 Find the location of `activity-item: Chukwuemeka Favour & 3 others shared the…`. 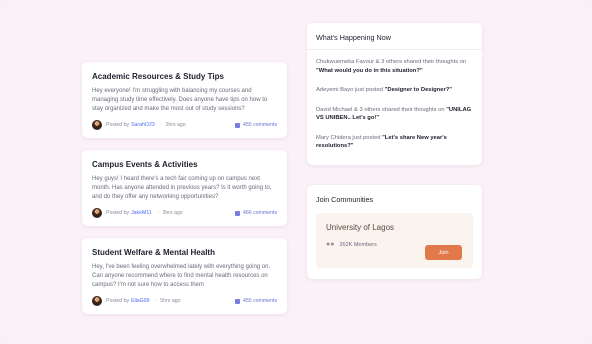

activity-item: Chukwuemeka Favour & 3 others shared the… is located at coordinates (394, 66).